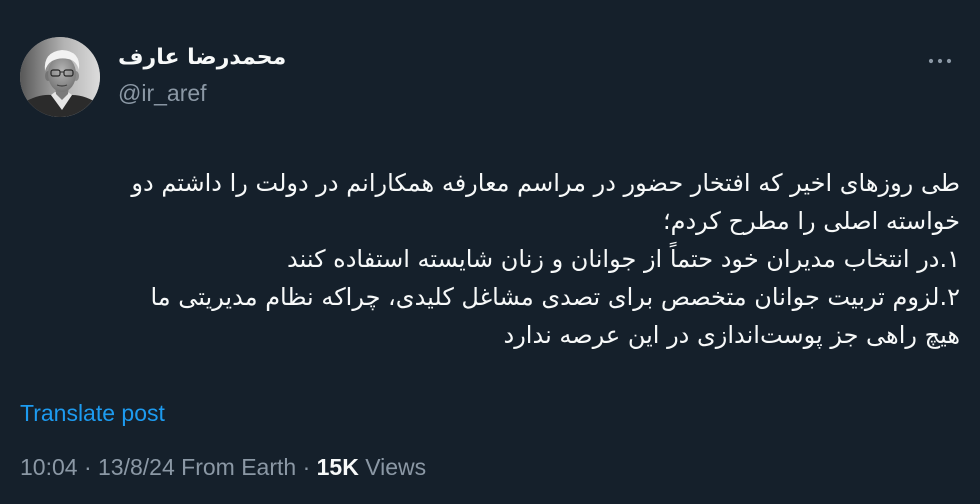  What do you see at coordinates (162, 93) in the screenshot?
I see `author-handle: @ir_aref` at bounding box center [162, 93].